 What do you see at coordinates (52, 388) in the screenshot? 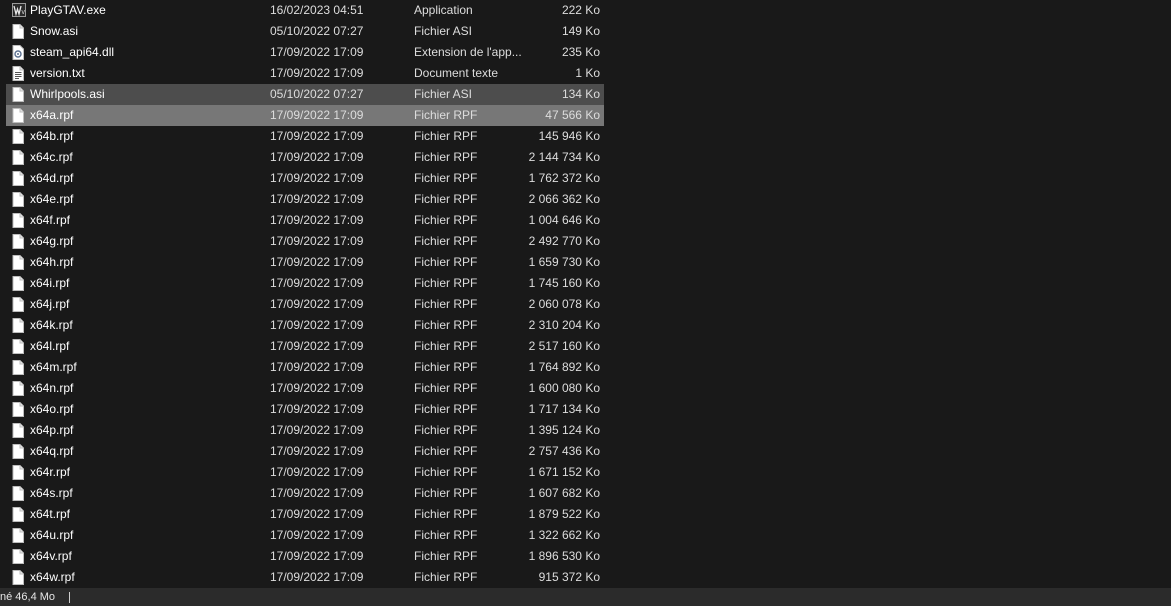
I see `file-name: x64n.rpf` at bounding box center [52, 388].